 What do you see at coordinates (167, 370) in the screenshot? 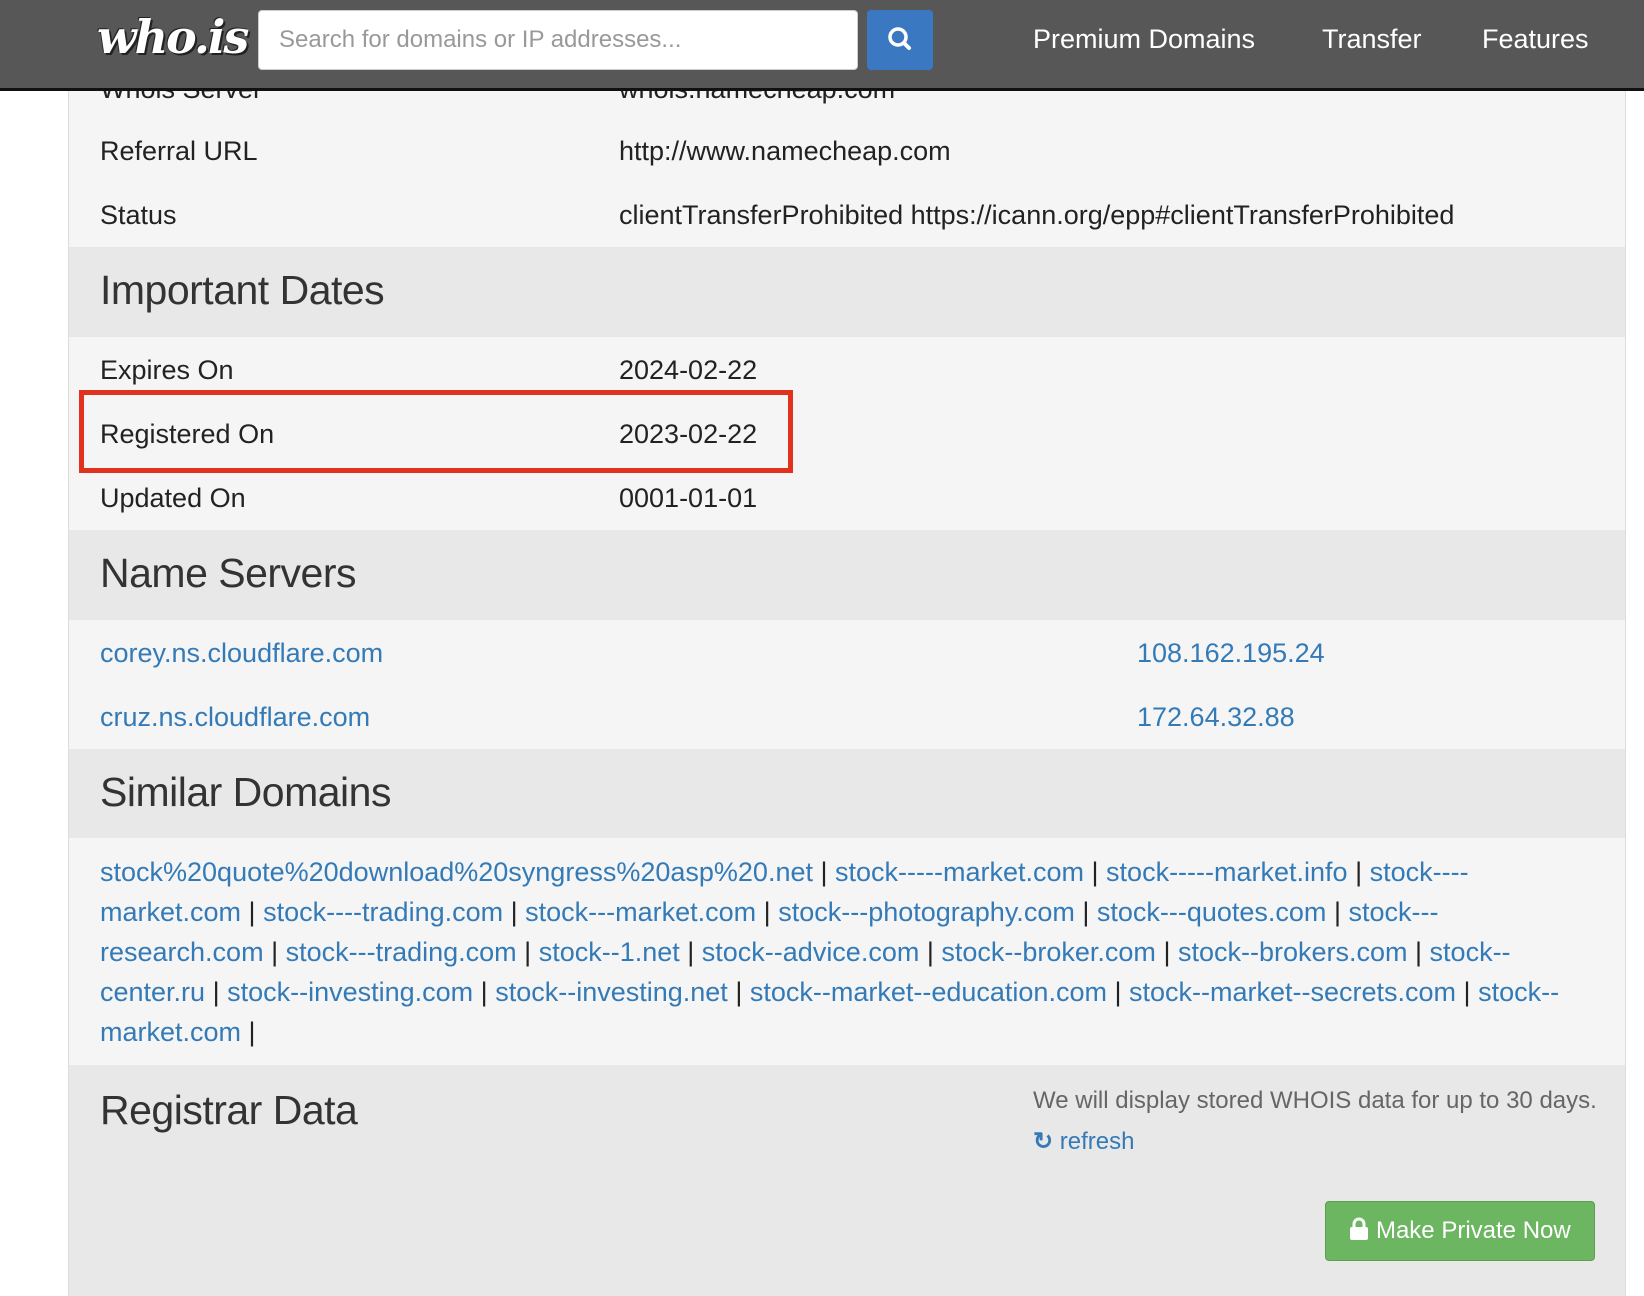
I see `expires-on-label: Expires On` at bounding box center [167, 370].